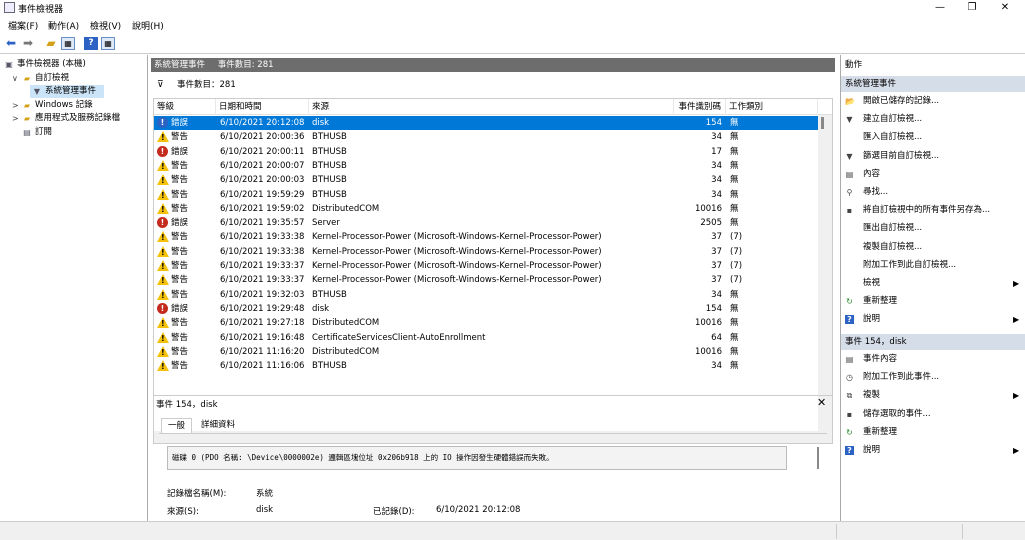  I want to click on column-header-task-category: 工作類別, so click(772, 107).